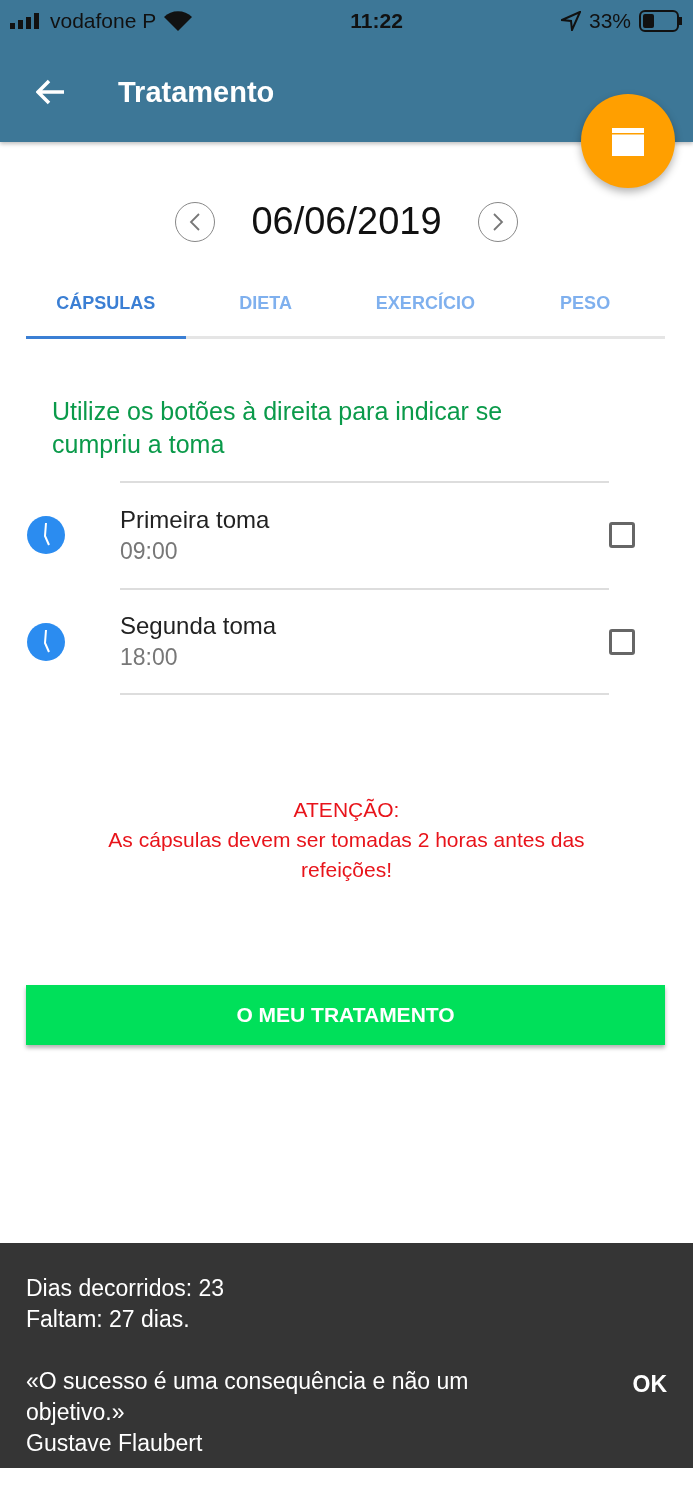  Describe the element at coordinates (345, 1015) in the screenshot. I see `my-treatment-button: O MEU TRATAMENTO` at that location.